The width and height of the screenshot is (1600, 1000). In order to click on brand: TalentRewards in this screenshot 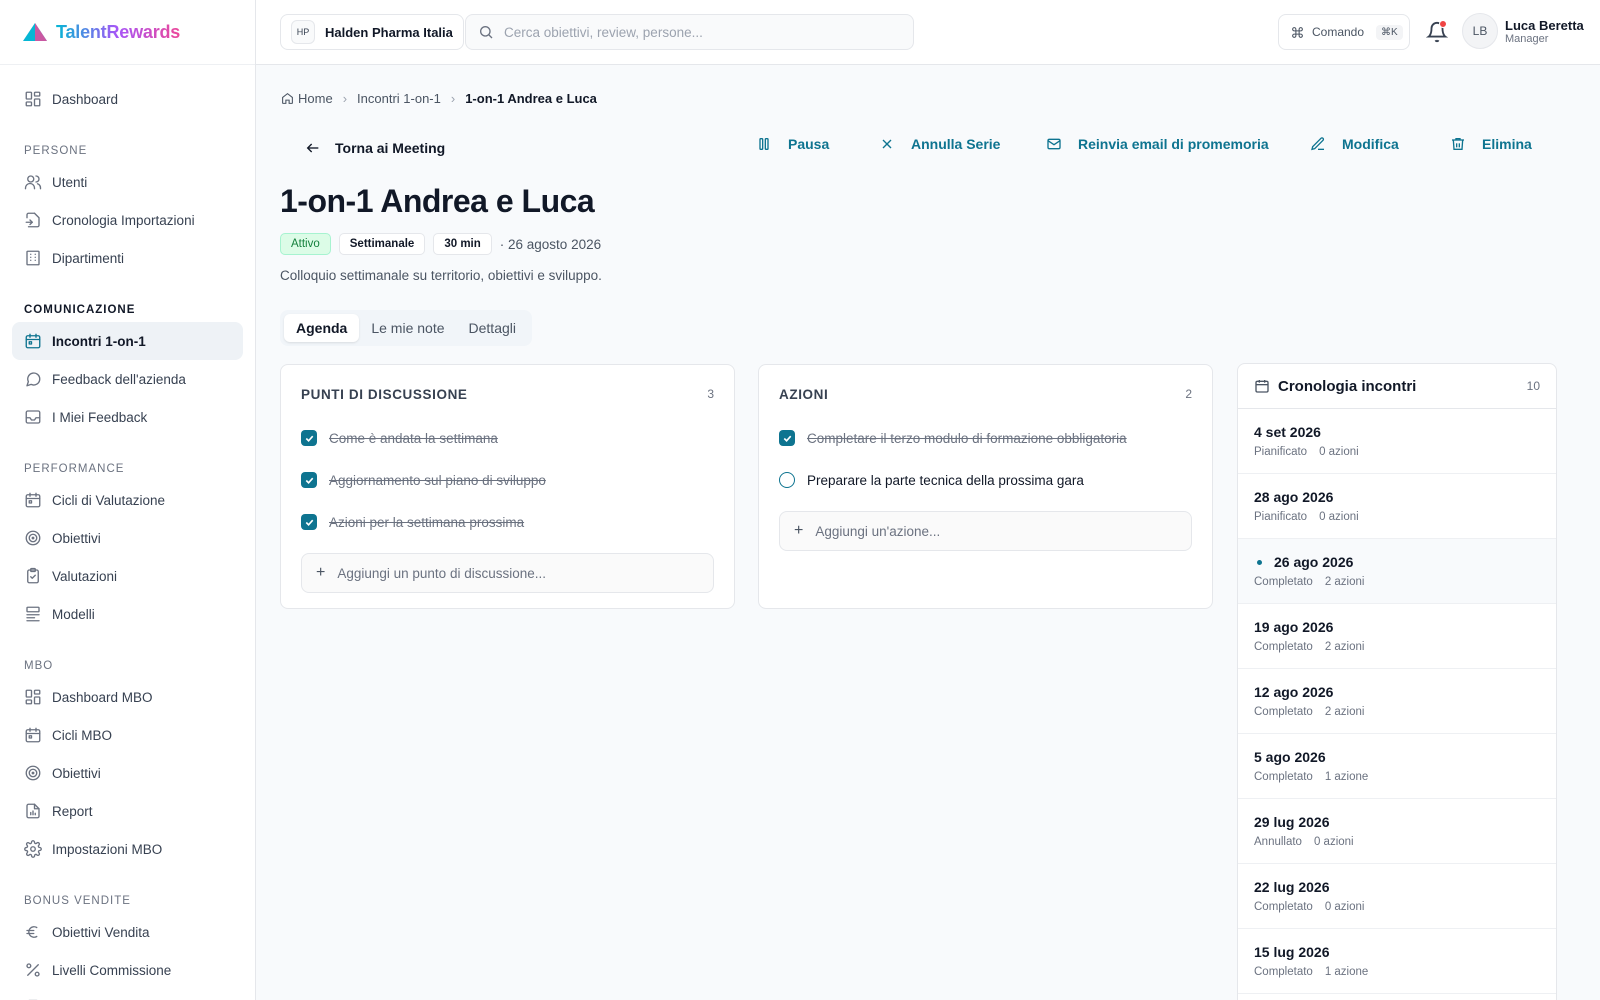, I will do `click(127, 32)`.